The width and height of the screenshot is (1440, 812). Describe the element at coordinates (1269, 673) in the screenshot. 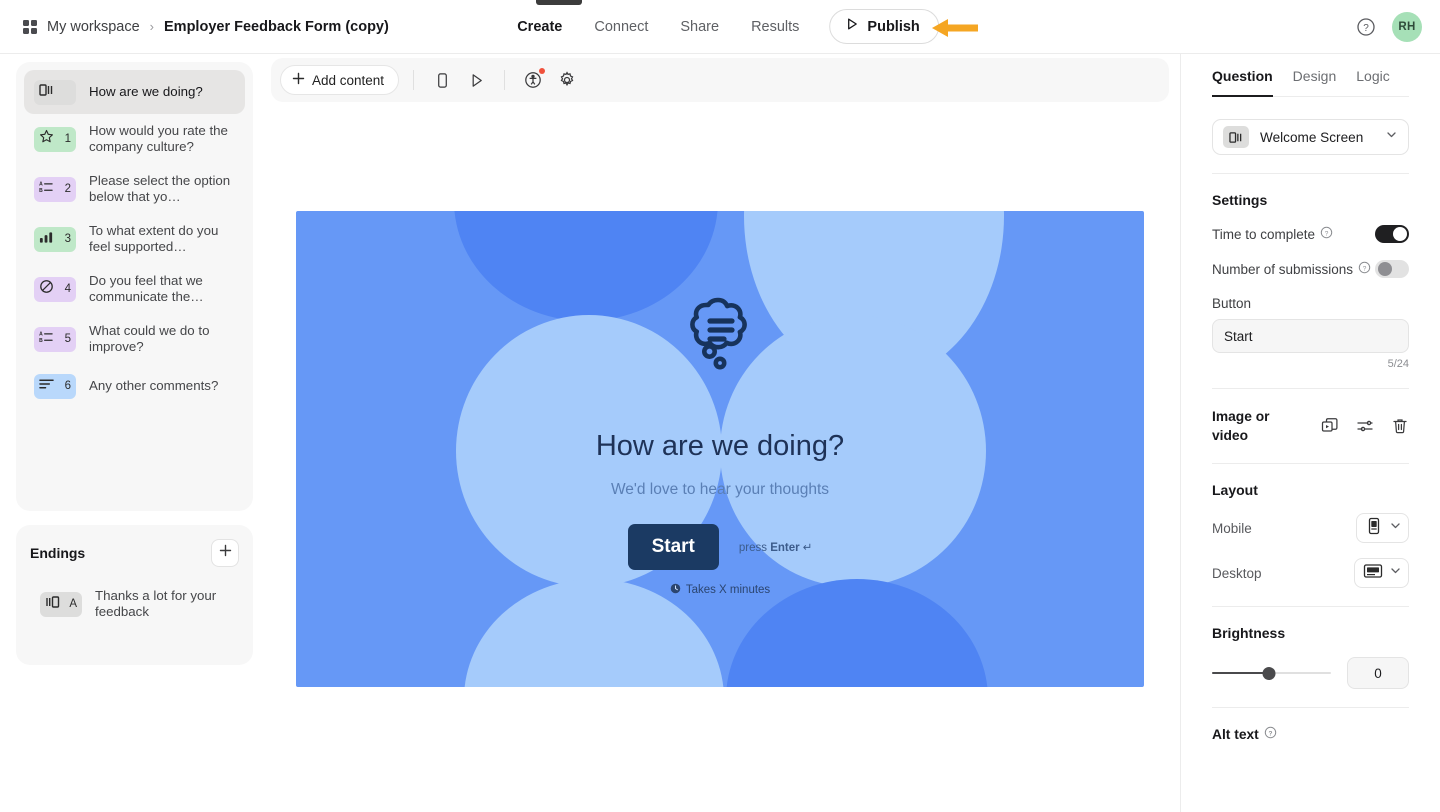

I see `slider-thumb` at that location.